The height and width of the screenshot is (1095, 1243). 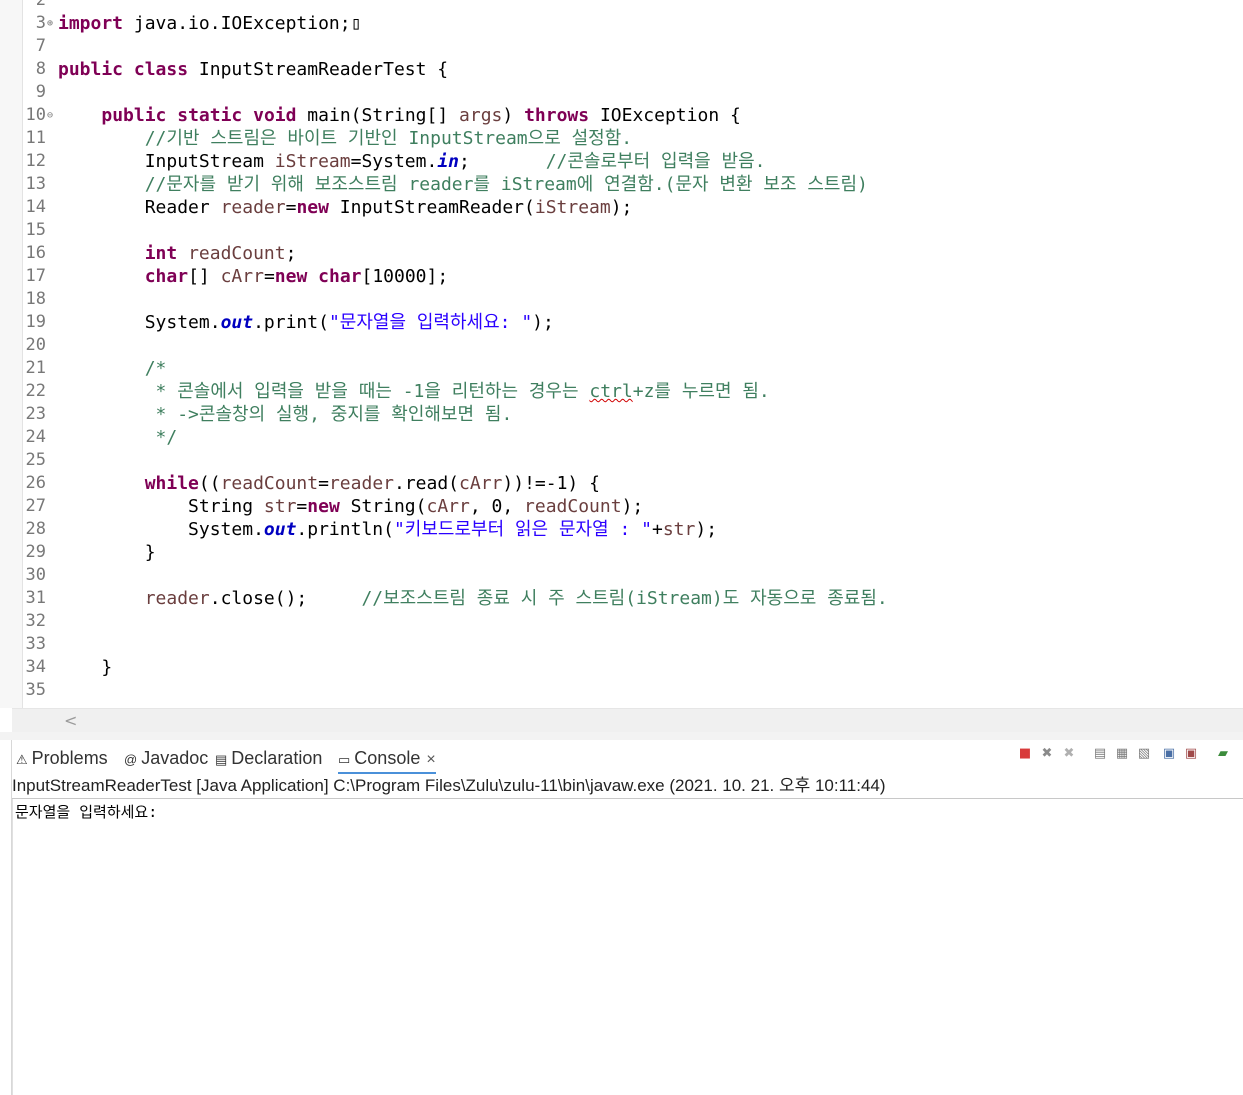 I want to click on remove-all-launches-icon: ✖, so click(x=1069, y=754).